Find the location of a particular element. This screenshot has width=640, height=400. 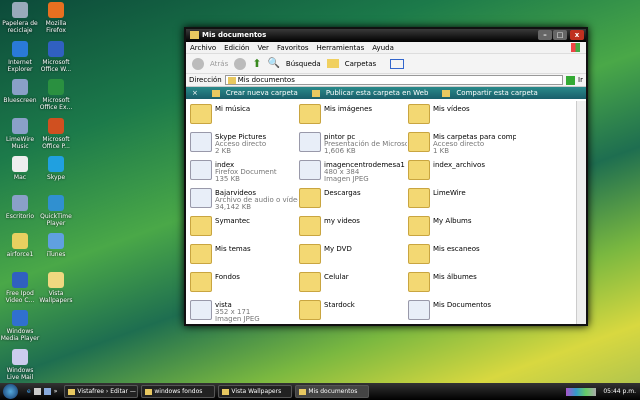

desktop-icon-item: QuickTime Player is located at coordinates (56, 210).